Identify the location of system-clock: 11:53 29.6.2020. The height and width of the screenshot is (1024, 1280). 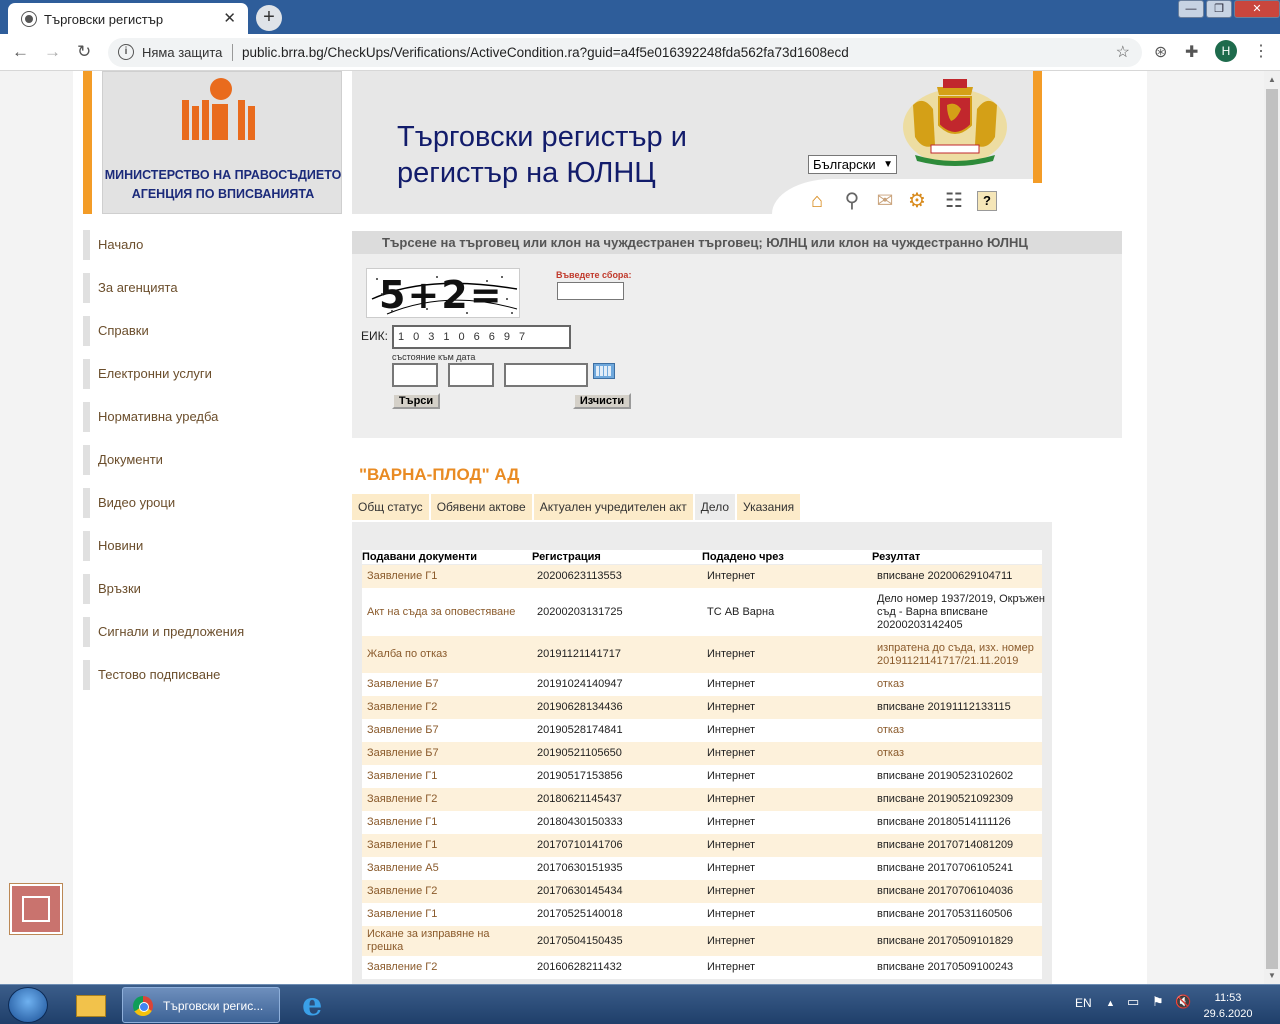
(1228, 1006).